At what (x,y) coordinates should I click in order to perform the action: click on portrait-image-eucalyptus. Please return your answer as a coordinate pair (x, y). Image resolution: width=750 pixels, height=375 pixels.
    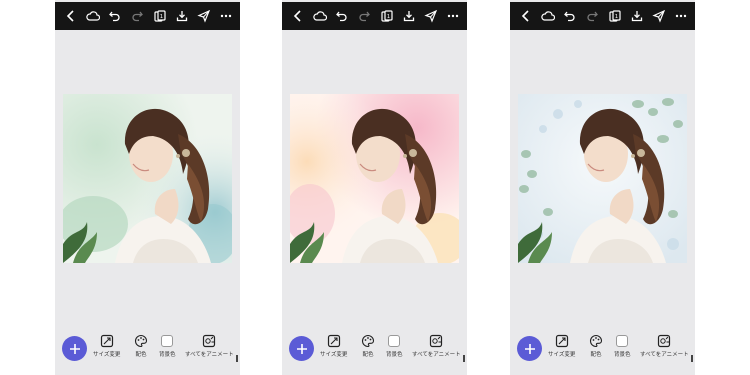
    Looking at the image, I should click on (602, 178).